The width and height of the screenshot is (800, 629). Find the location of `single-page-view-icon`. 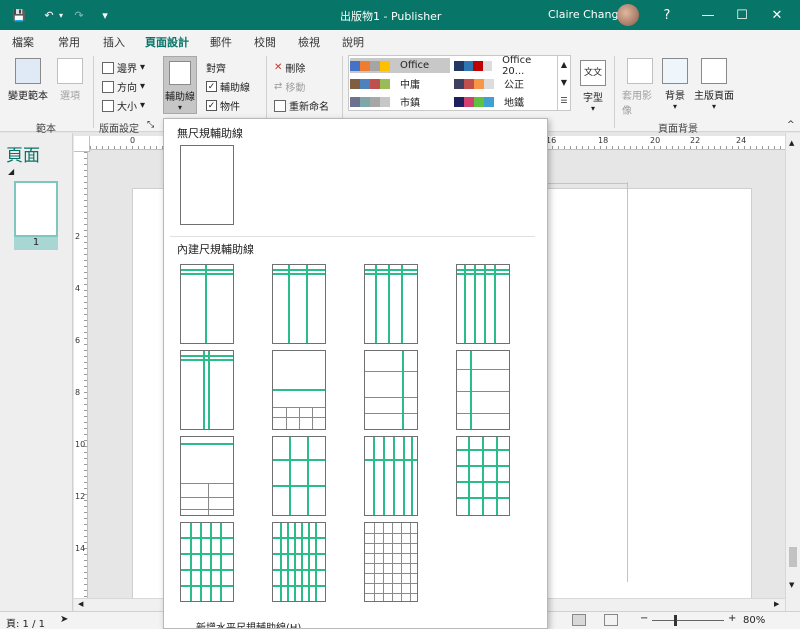

single-page-view-icon is located at coordinates (579, 620).